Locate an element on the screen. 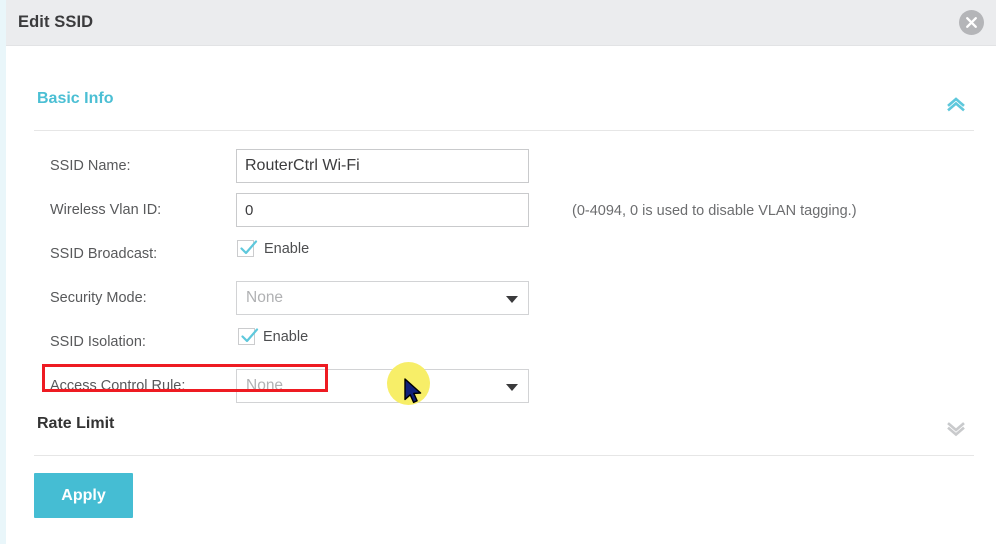  ssid-name-input is located at coordinates (382, 166).